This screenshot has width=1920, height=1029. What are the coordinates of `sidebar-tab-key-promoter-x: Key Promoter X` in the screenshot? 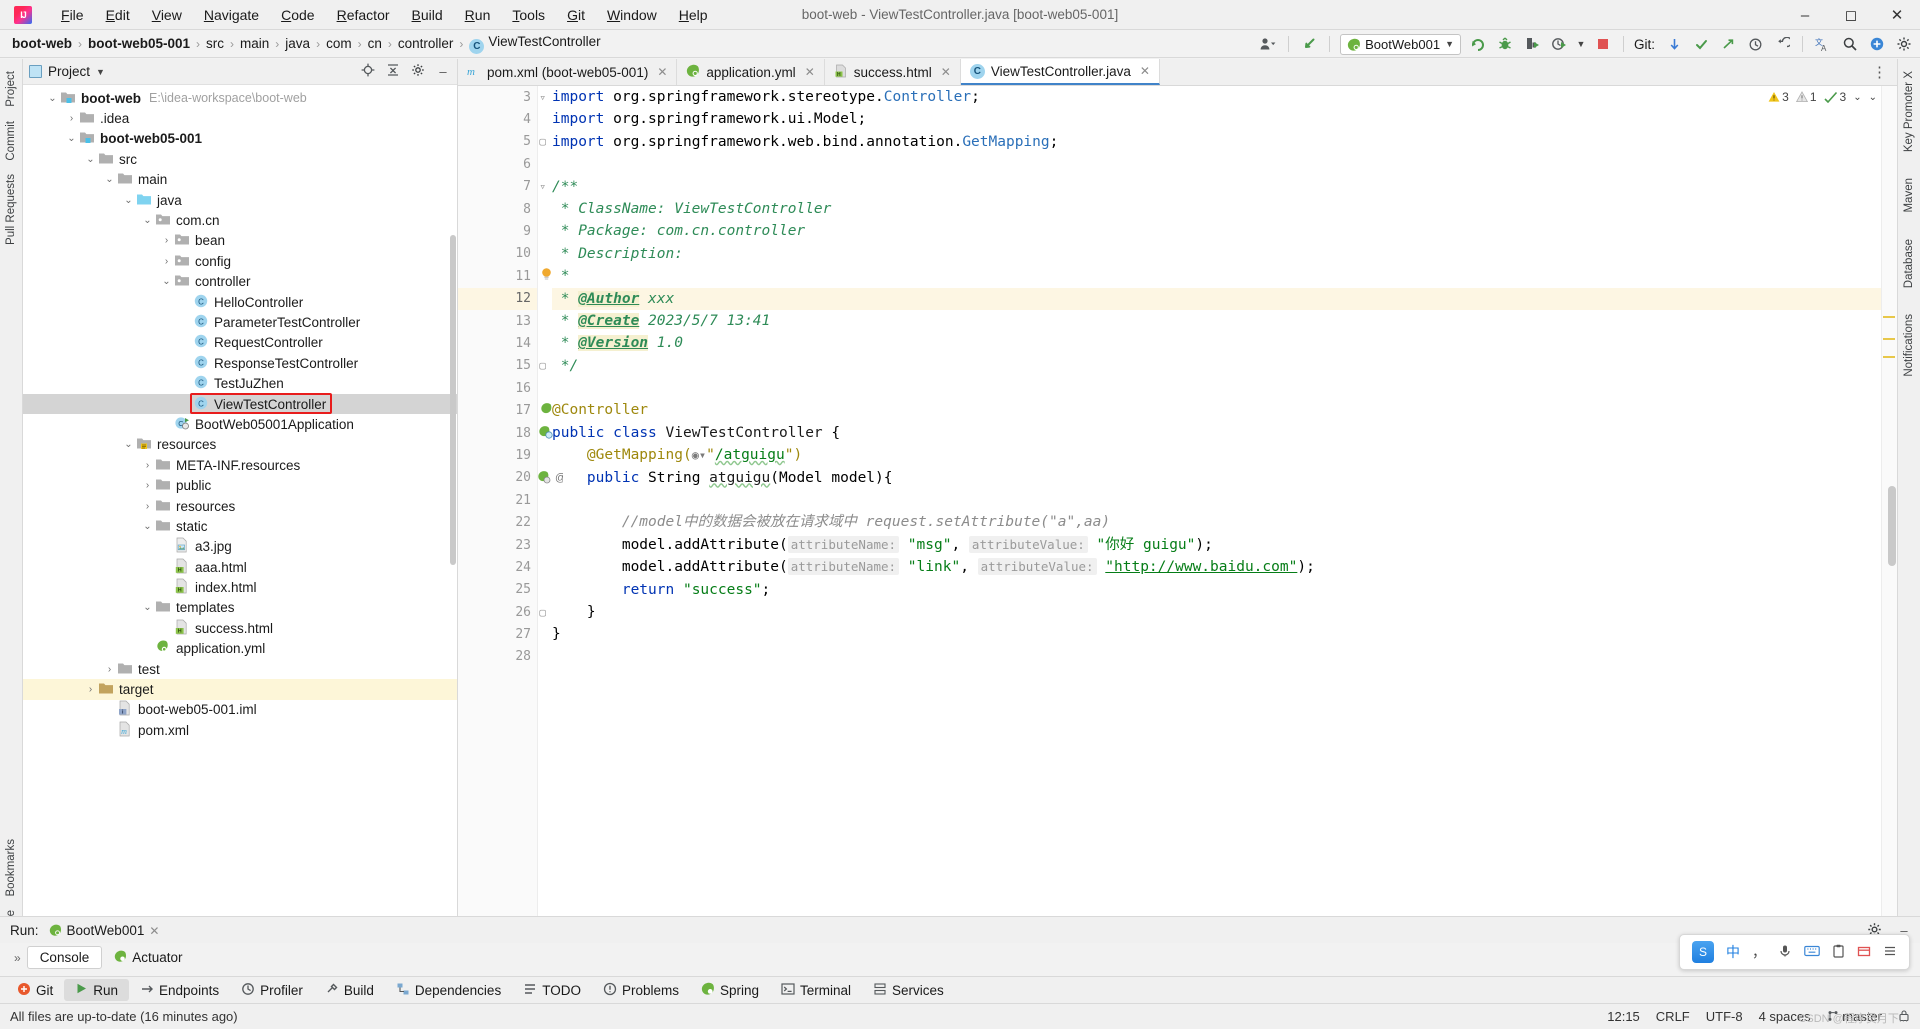 It's located at (1909, 111).